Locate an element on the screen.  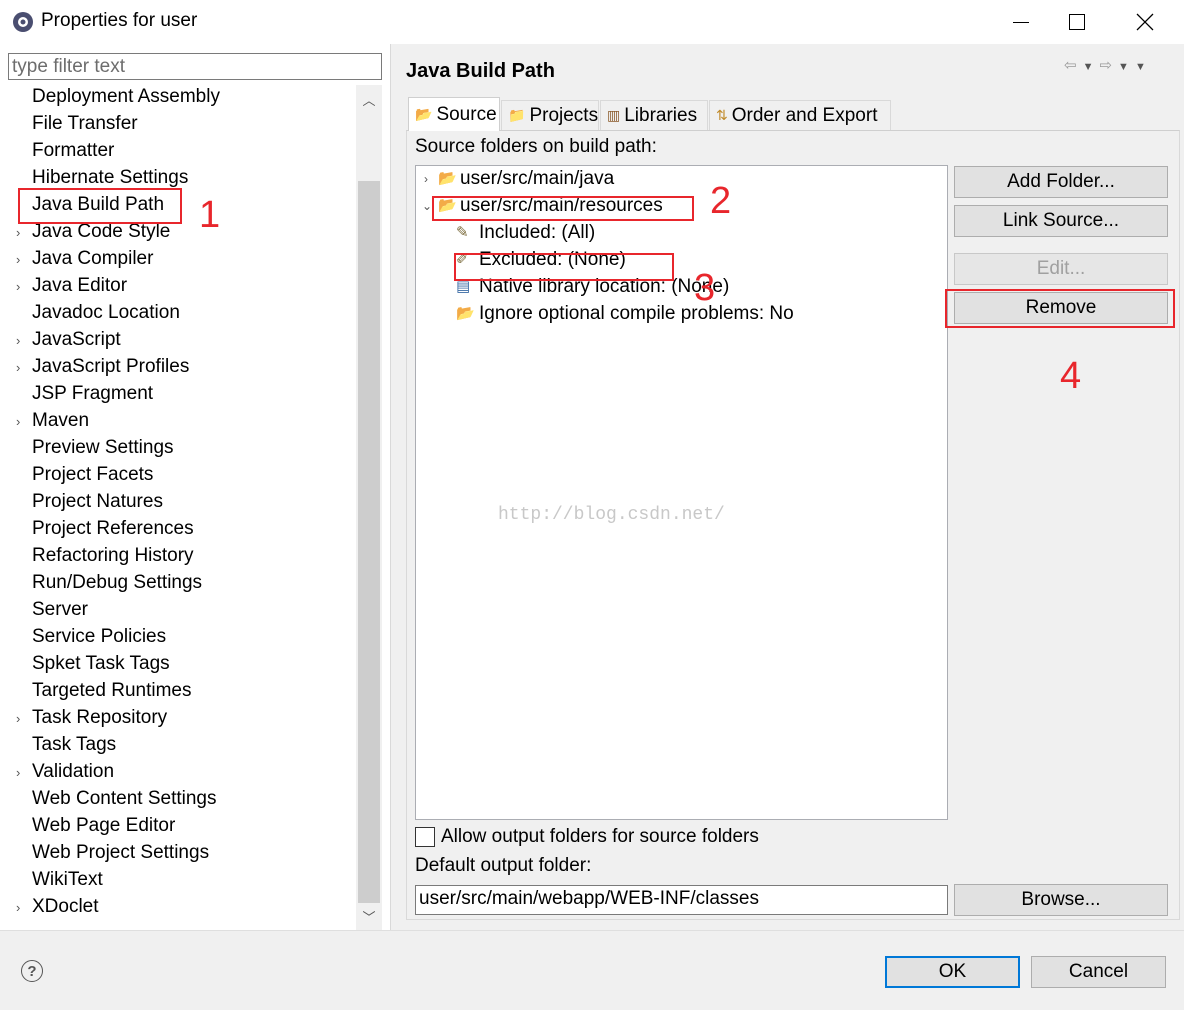
scroll-up-icon: ︿ is located at coordinates (369, 99).